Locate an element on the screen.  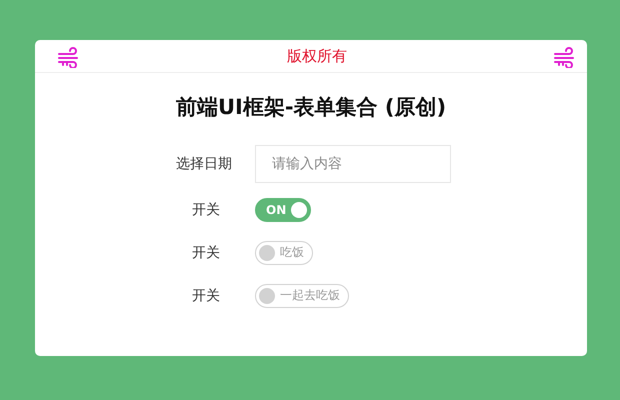
toggle-switch: 吃饭 is located at coordinates (284, 252).